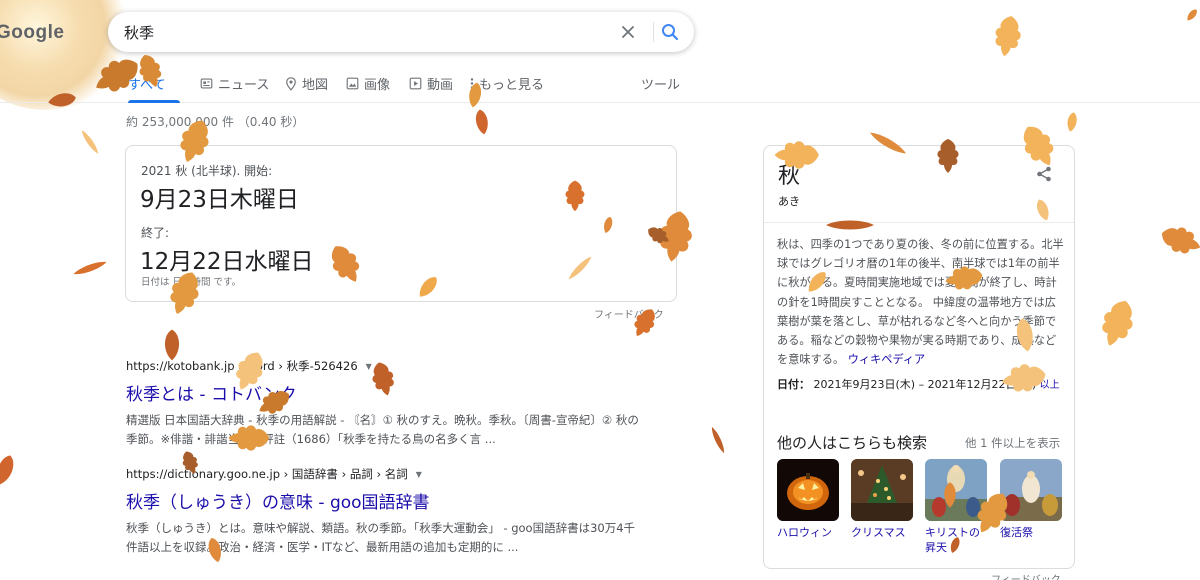 Image resolution: width=1200 pixels, height=580 pixels. I want to click on end-label: 終了:, so click(155, 233).